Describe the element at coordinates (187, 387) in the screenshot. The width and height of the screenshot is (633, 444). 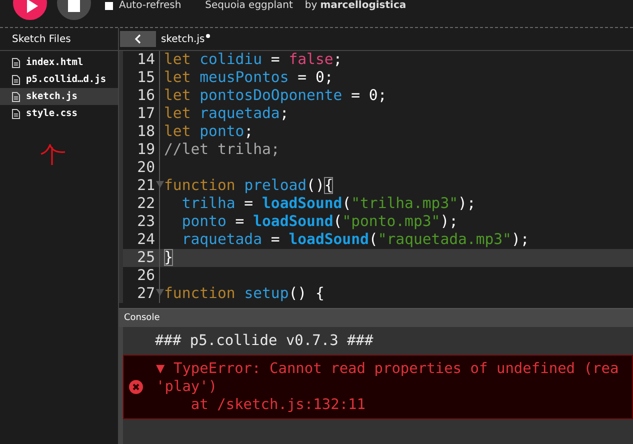
I see `error-message: 'play')` at that location.